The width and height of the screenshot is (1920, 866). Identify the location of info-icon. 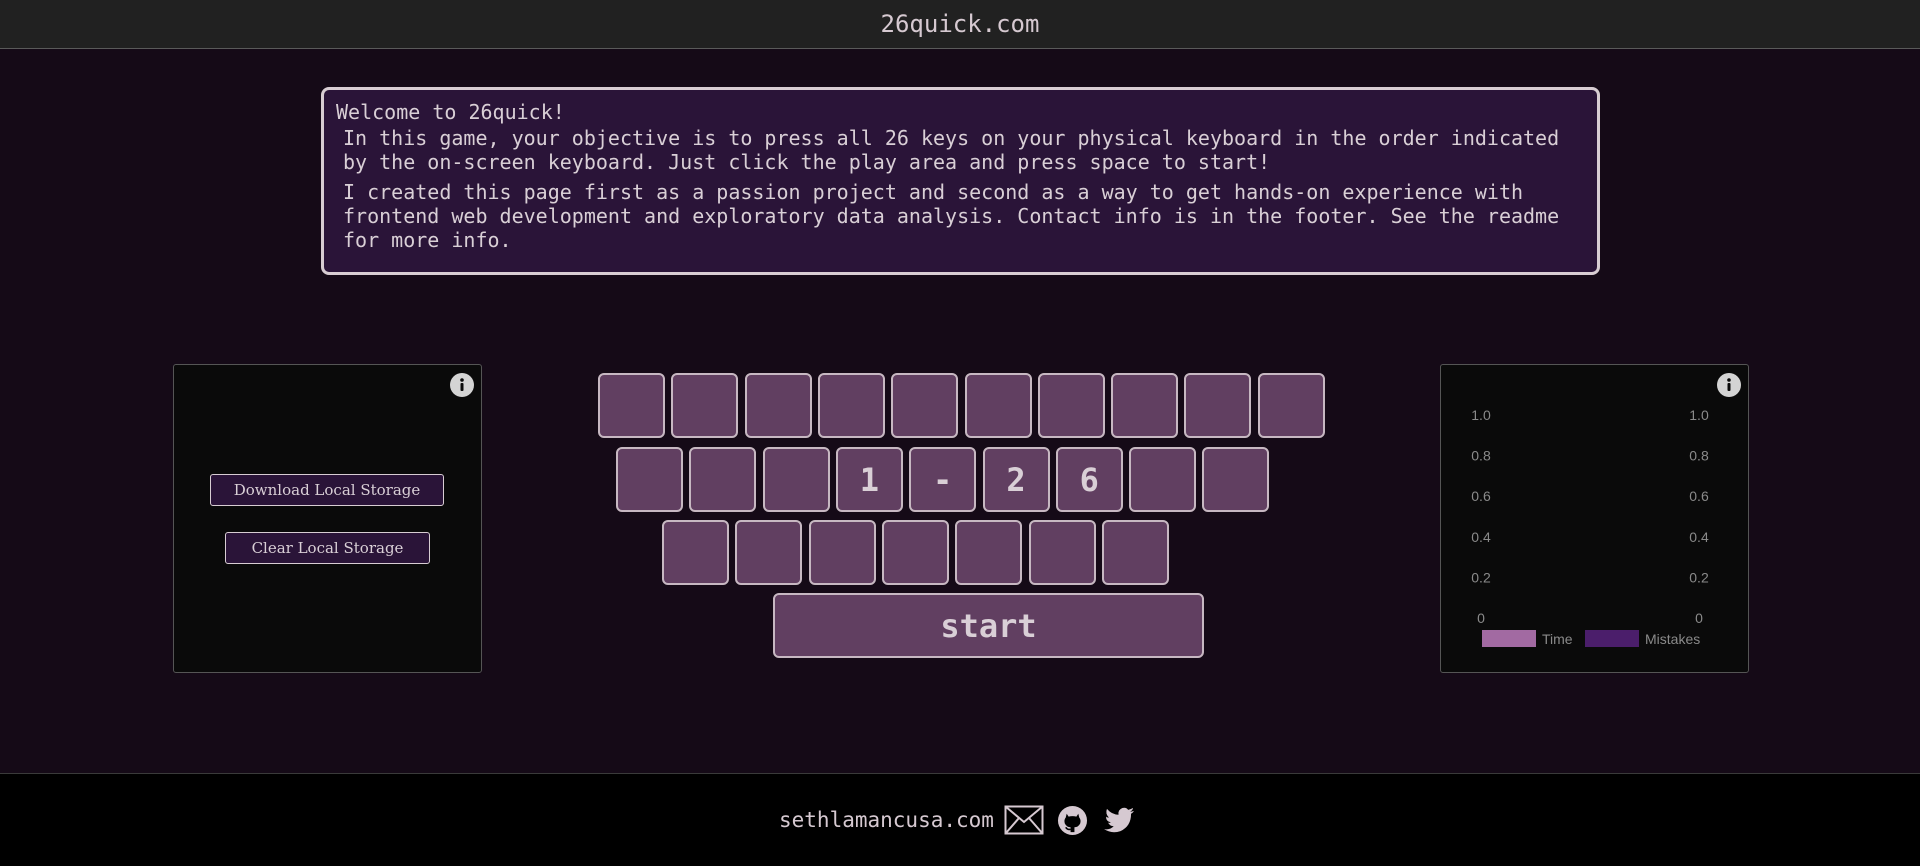
(462, 385).